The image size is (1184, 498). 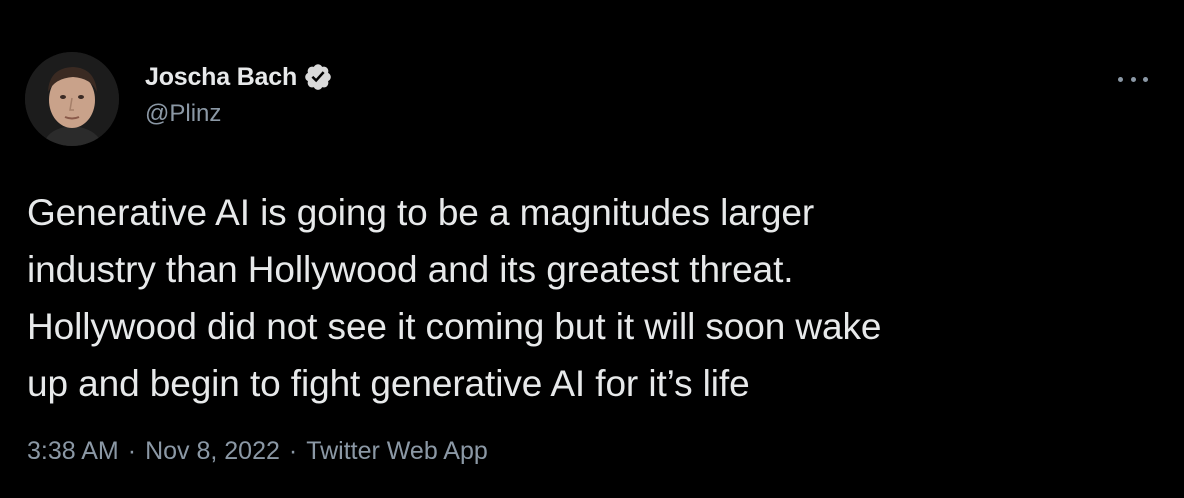 I want to click on name-row: Joscha Bach, so click(x=239, y=77).